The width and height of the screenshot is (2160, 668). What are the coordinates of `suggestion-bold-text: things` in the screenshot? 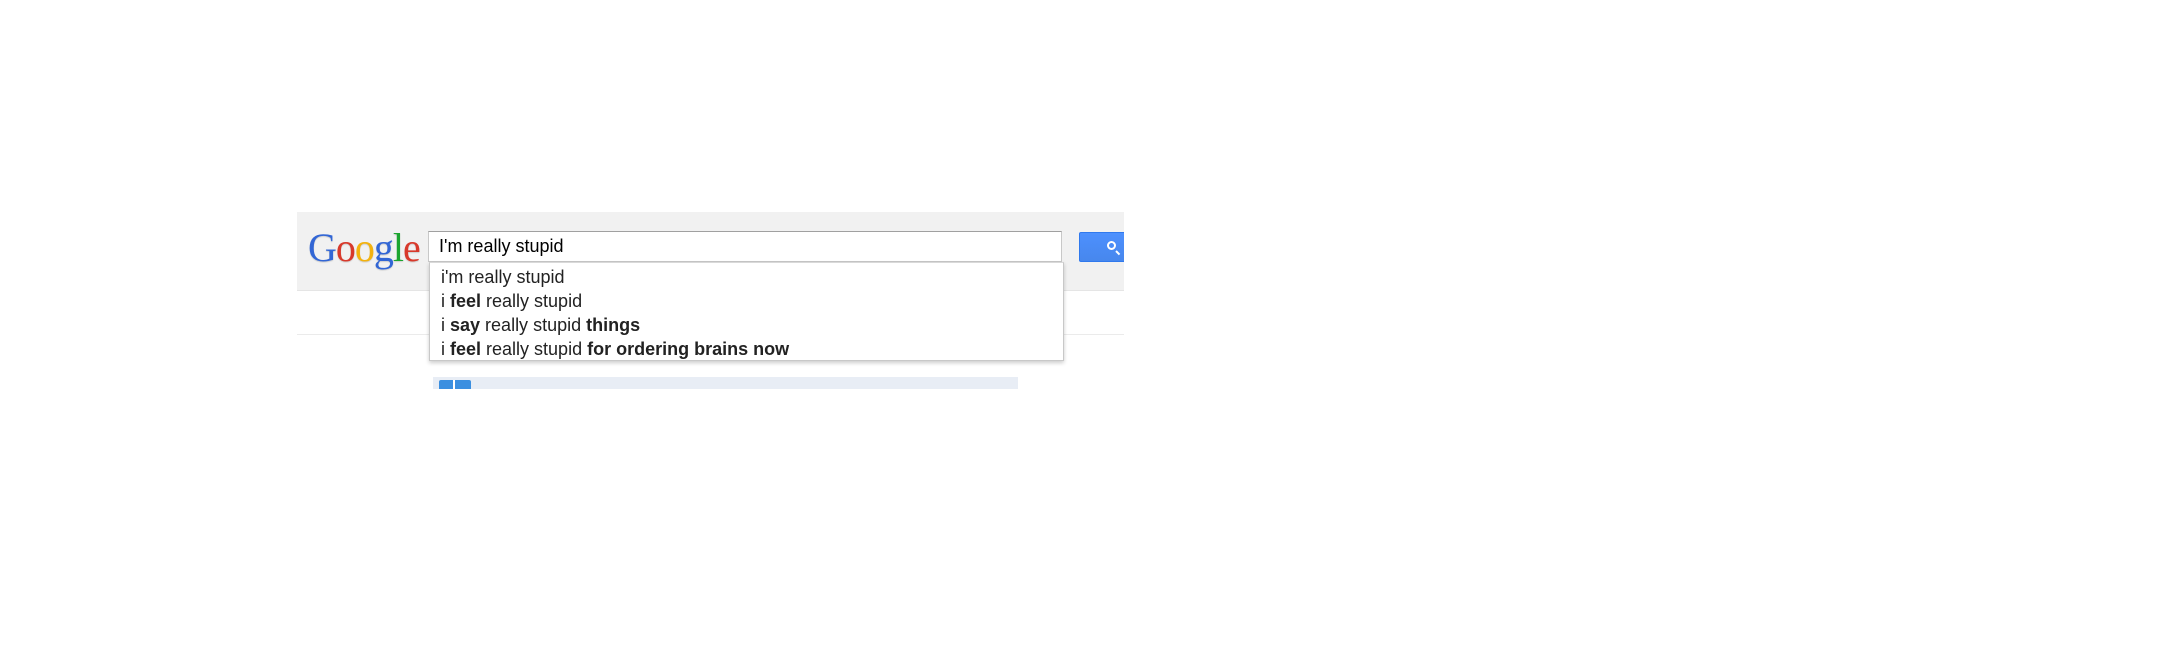 It's located at (613, 325).